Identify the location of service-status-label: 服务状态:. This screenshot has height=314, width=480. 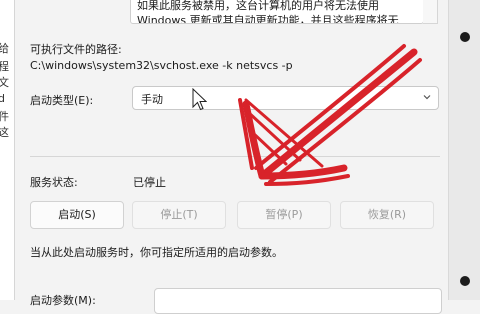
(54, 182).